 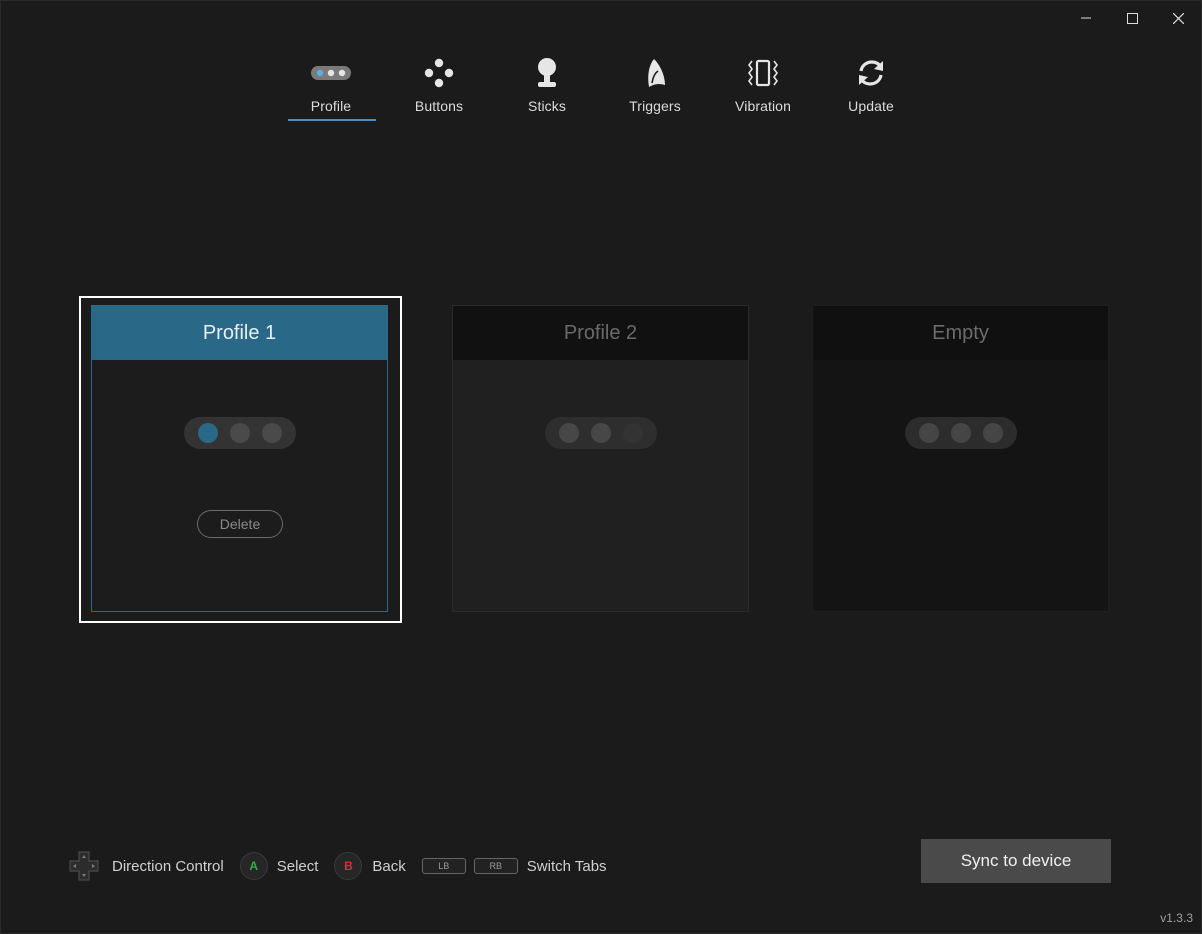 What do you see at coordinates (439, 73) in the screenshot?
I see `buttons-icon` at bounding box center [439, 73].